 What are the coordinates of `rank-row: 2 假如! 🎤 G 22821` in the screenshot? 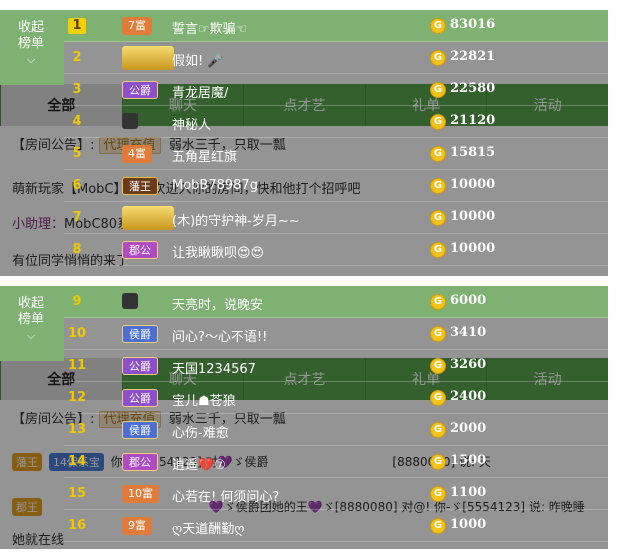 It's located at (336, 58).